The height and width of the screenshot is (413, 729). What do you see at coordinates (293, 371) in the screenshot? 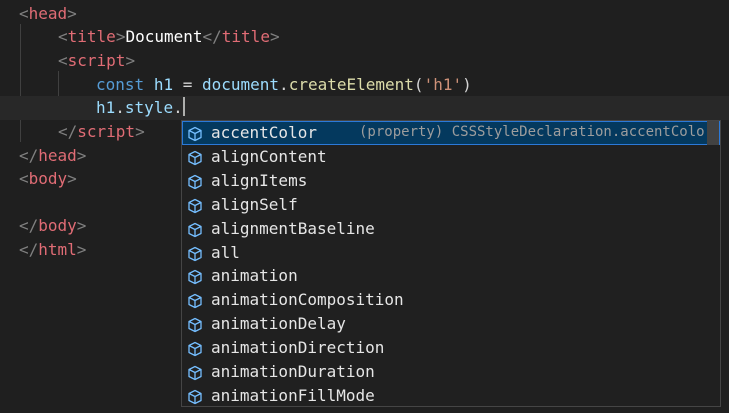
I see `suggest-item-label: animationDuration` at bounding box center [293, 371].